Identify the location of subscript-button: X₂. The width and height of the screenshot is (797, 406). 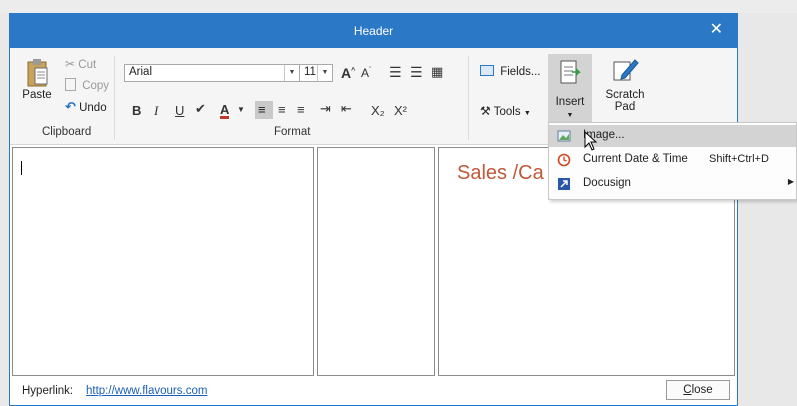
(378, 110).